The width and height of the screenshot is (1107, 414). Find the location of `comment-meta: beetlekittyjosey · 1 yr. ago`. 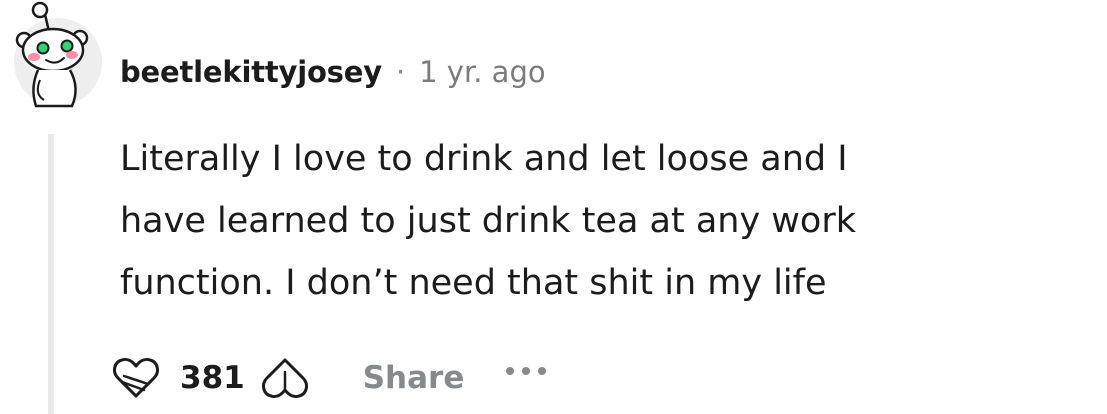

comment-meta: beetlekittyjosey · 1 yr. ago is located at coordinates (333, 72).